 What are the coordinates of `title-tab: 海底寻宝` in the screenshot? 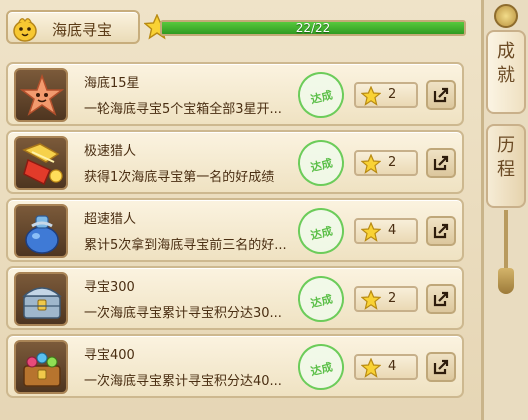 It's located at (73, 27).